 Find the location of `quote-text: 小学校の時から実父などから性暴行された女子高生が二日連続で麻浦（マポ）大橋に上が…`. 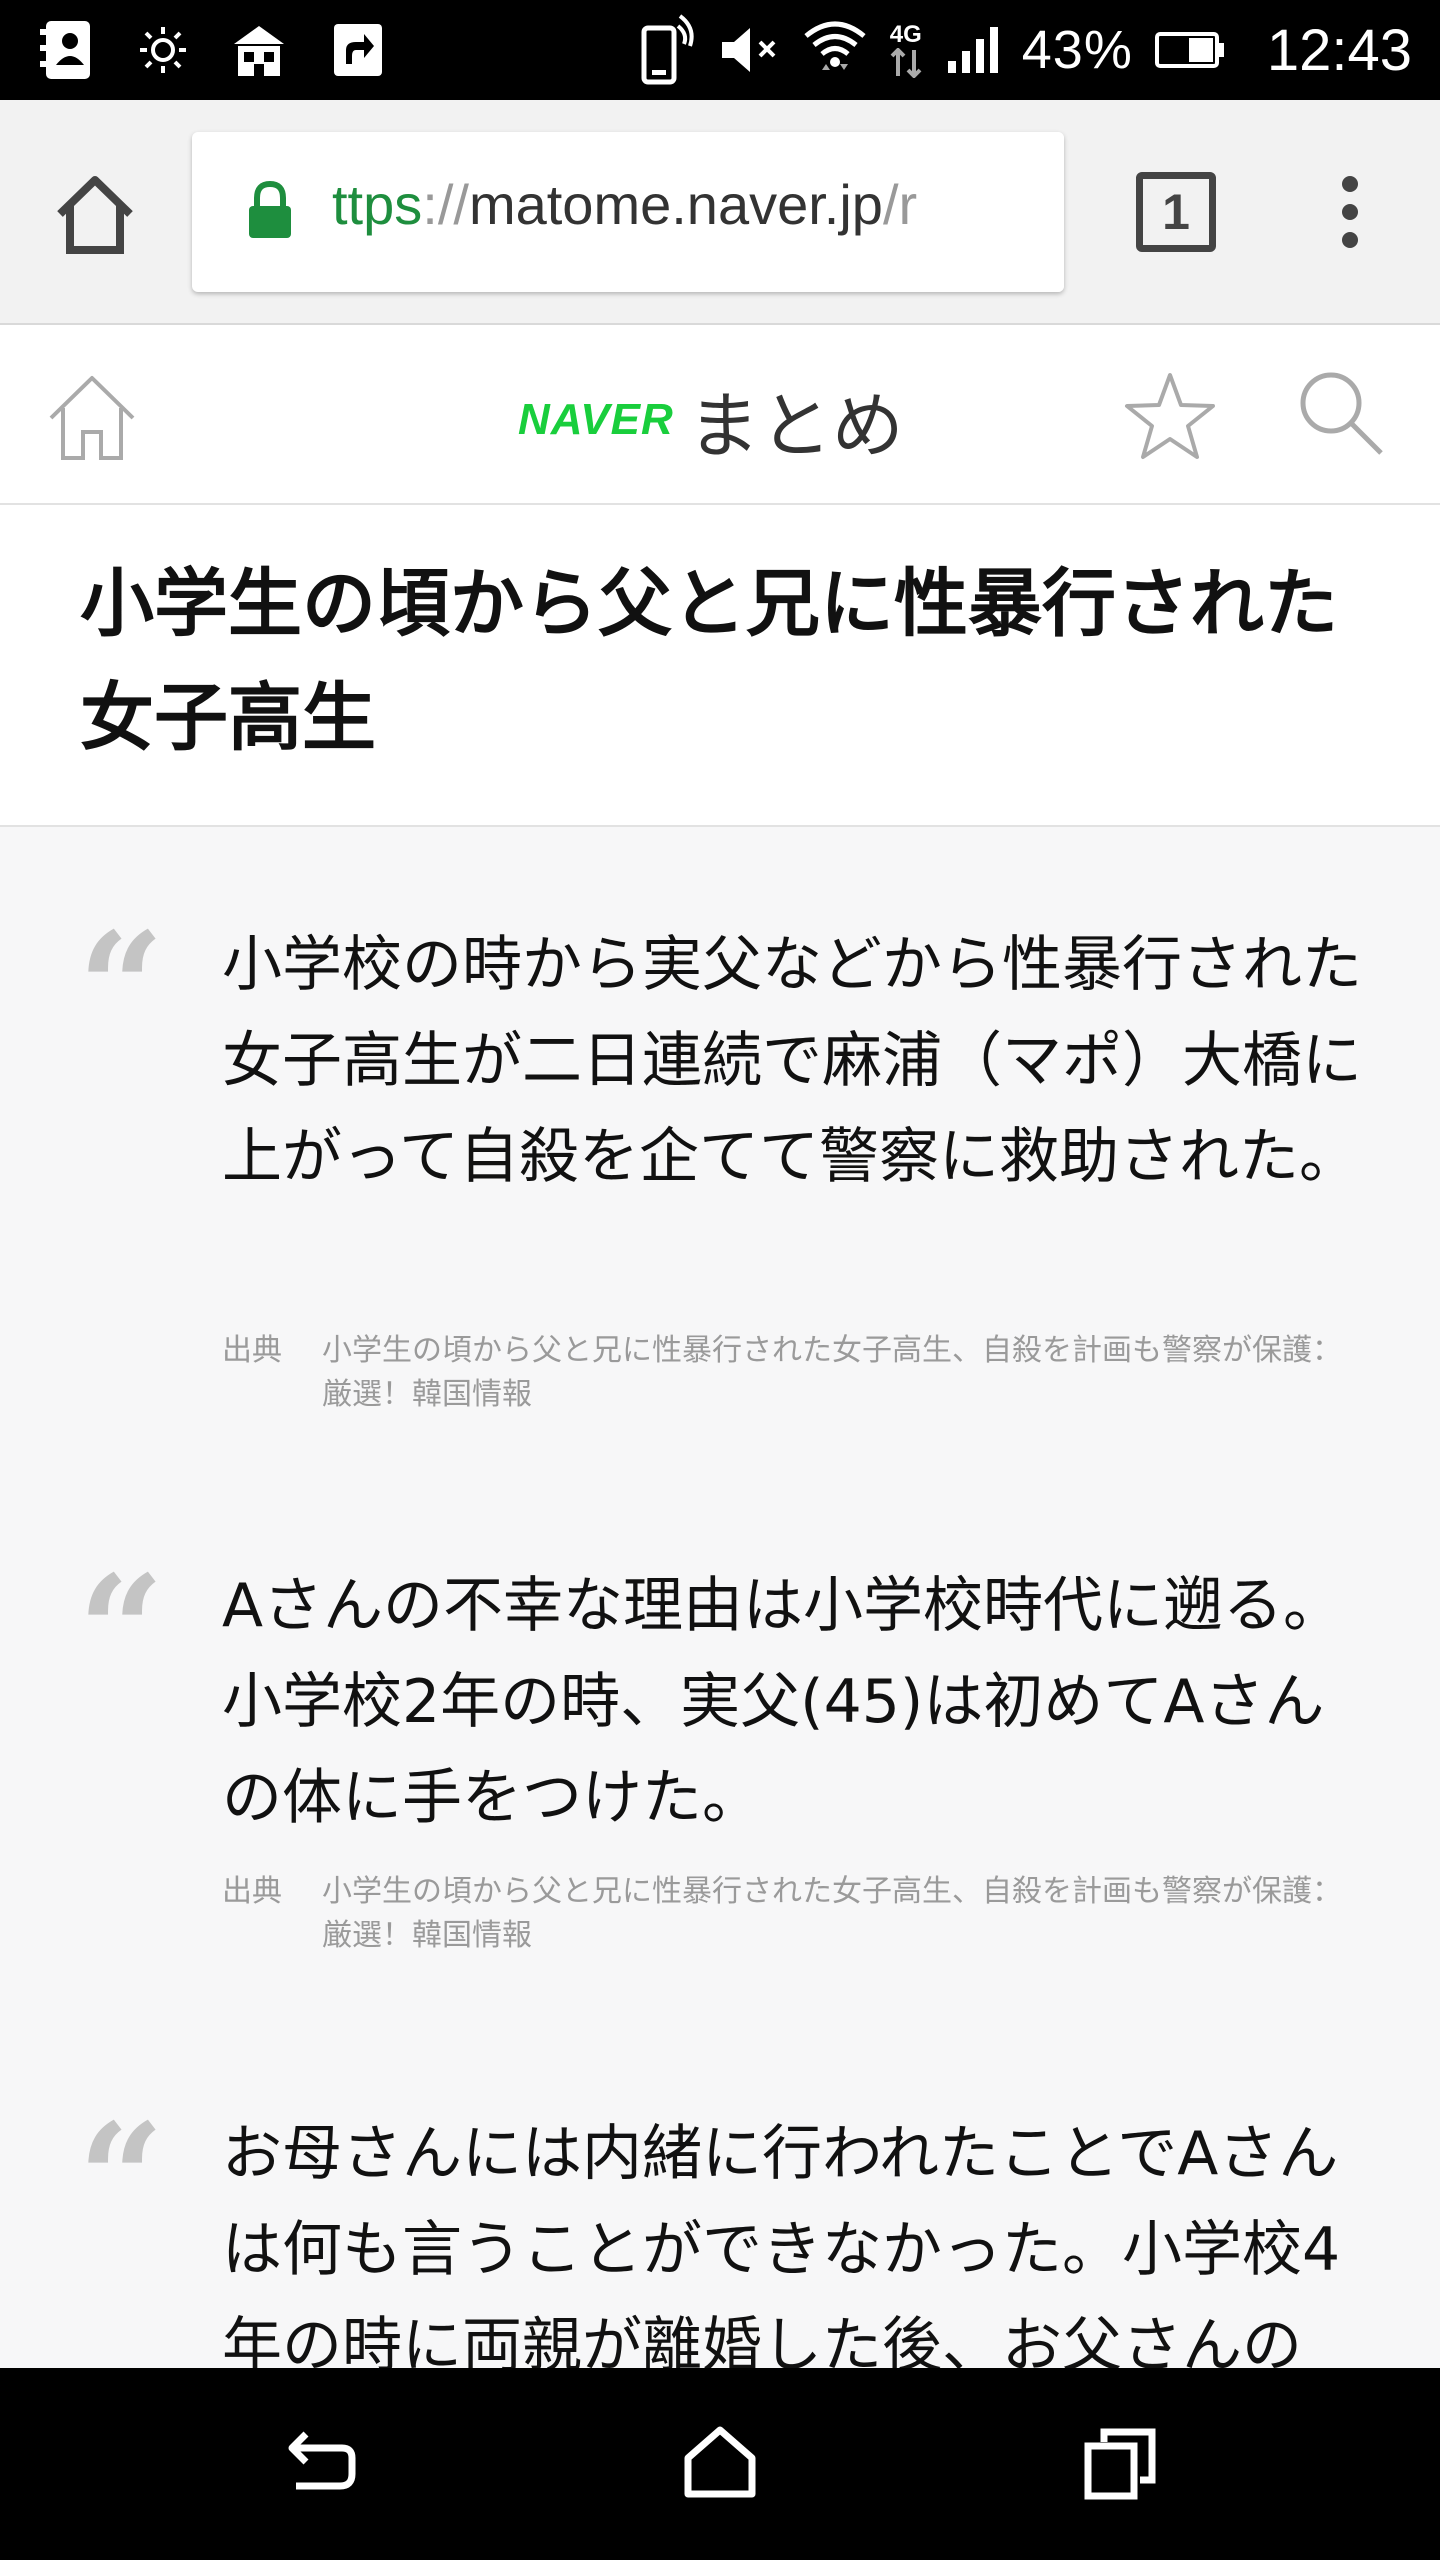

quote-text: 小学校の時から実父などから性暴行された女子高生が二日連続で麻浦（マポ）大橋に上が… is located at coordinates (792, 1061).